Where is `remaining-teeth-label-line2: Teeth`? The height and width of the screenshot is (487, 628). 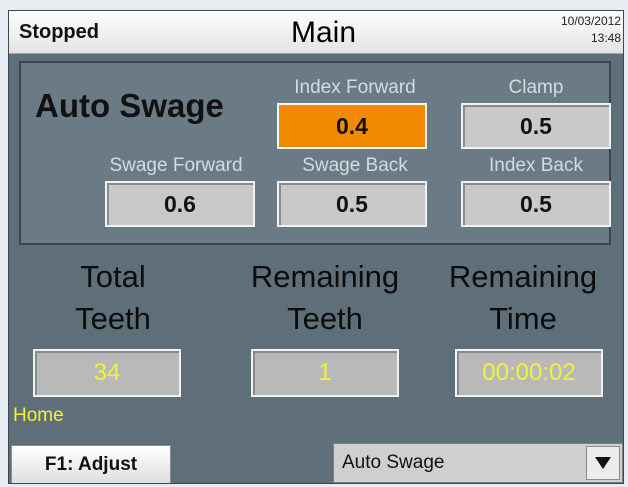
remaining-teeth-label-line2: Teeth is located at coordinates (325, 318).